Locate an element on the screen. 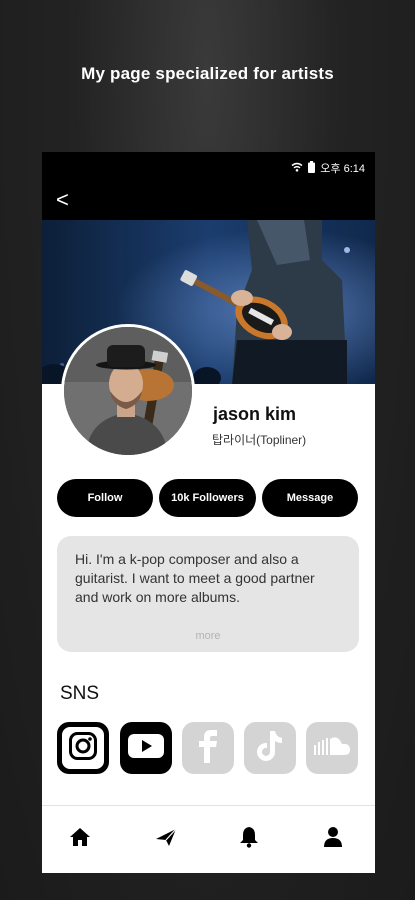  bio-more-link: more is located at coordinates (208, 636).